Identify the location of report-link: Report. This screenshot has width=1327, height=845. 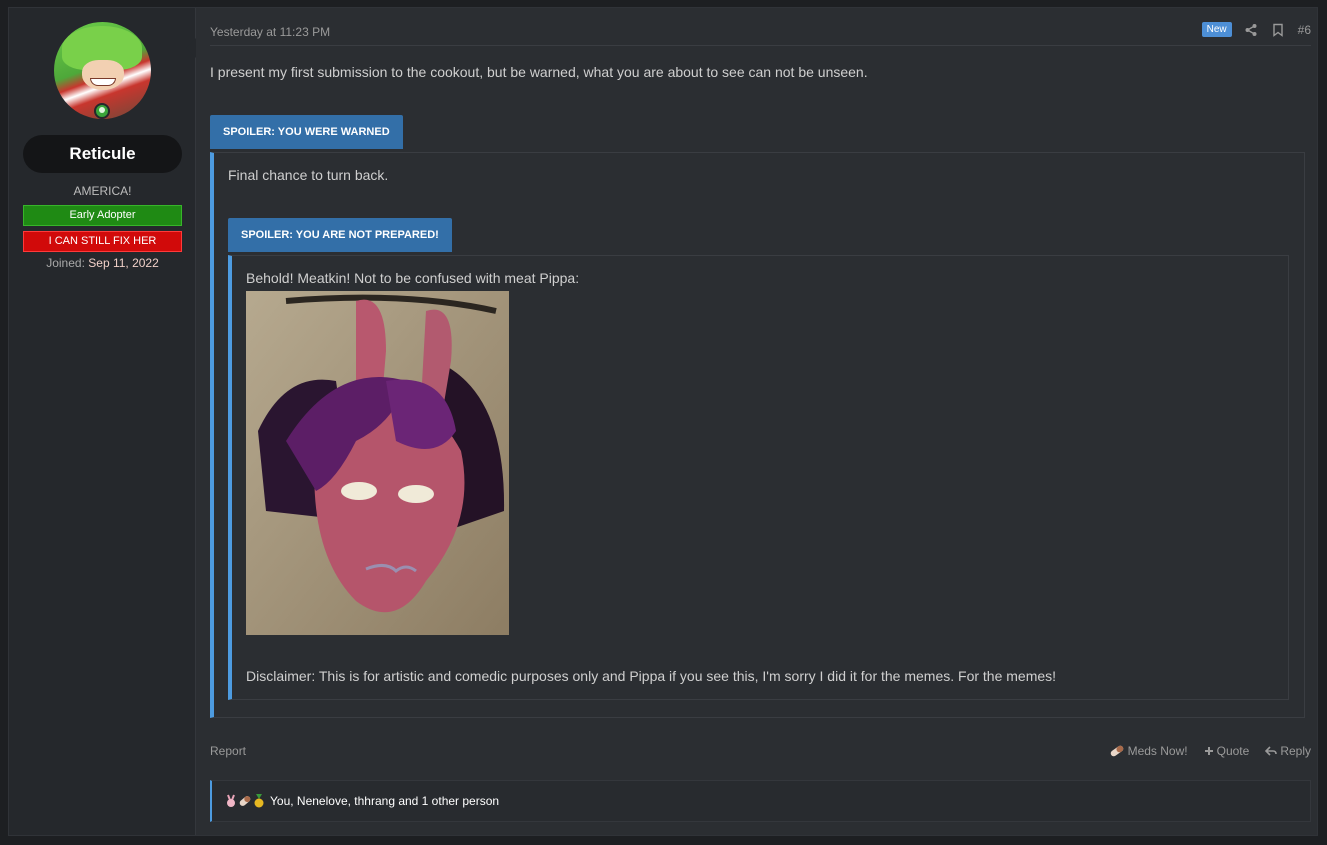
(228, 751).